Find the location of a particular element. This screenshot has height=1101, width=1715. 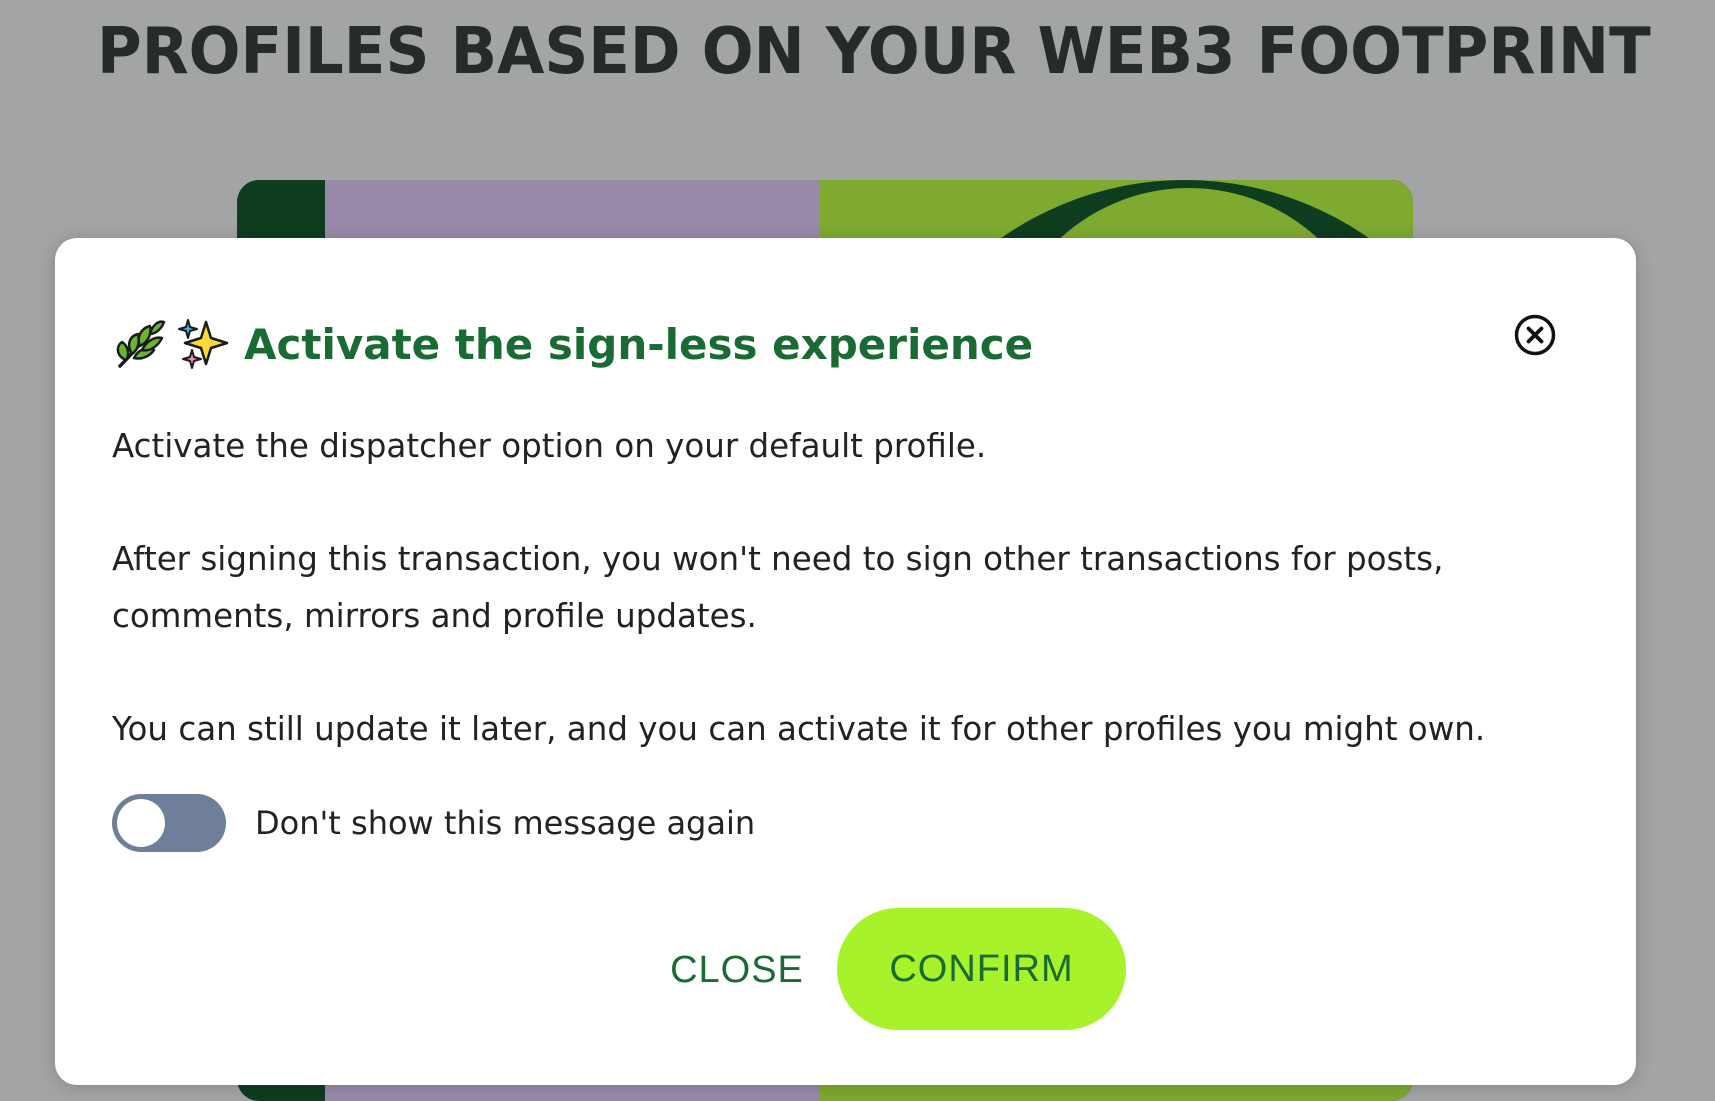

dont-show-again-label: Don't show this message again is located at coordinates (505, 823).